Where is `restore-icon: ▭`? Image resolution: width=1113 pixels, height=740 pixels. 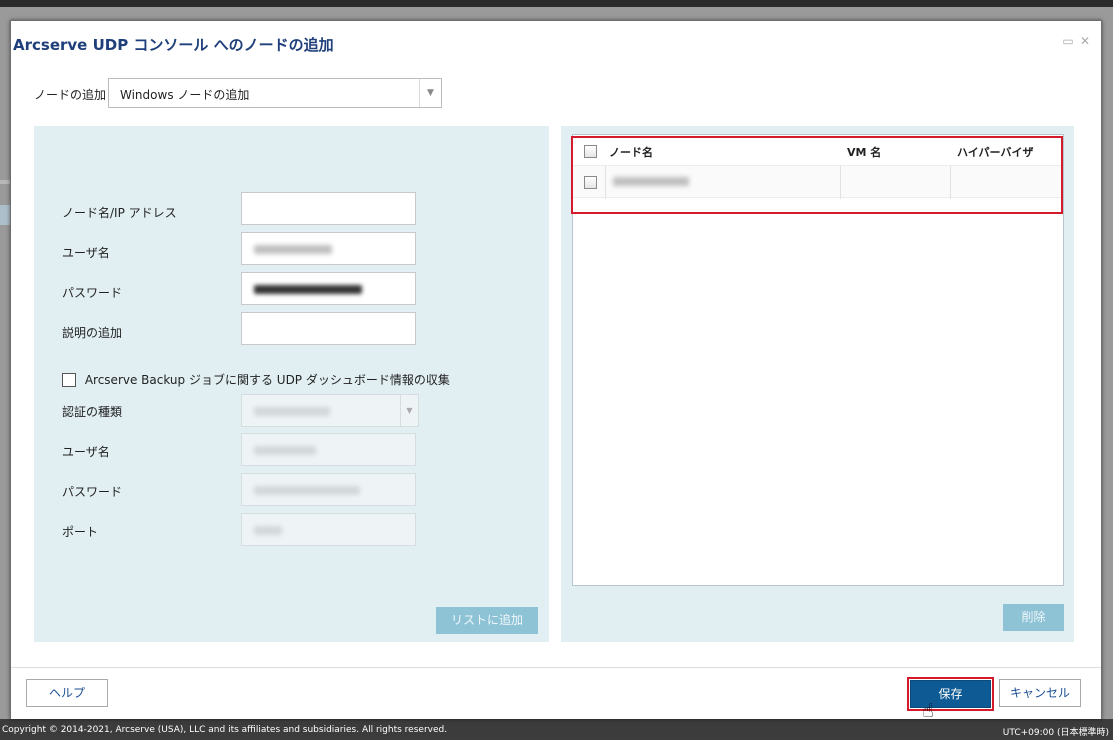 restore-icon: ▭ is located at coordinates (1068, 41).